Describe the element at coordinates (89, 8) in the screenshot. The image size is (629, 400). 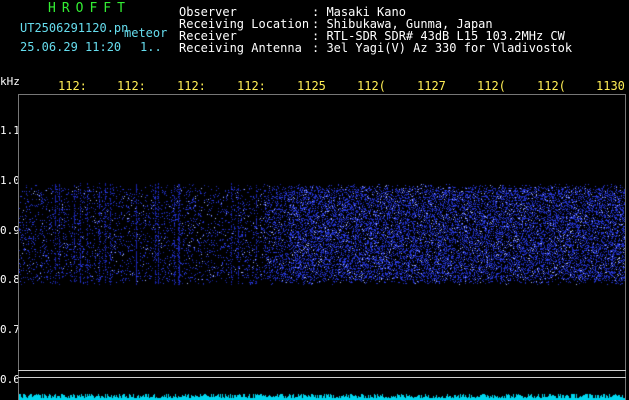
I see `brand-title: HROFFT` at that location.